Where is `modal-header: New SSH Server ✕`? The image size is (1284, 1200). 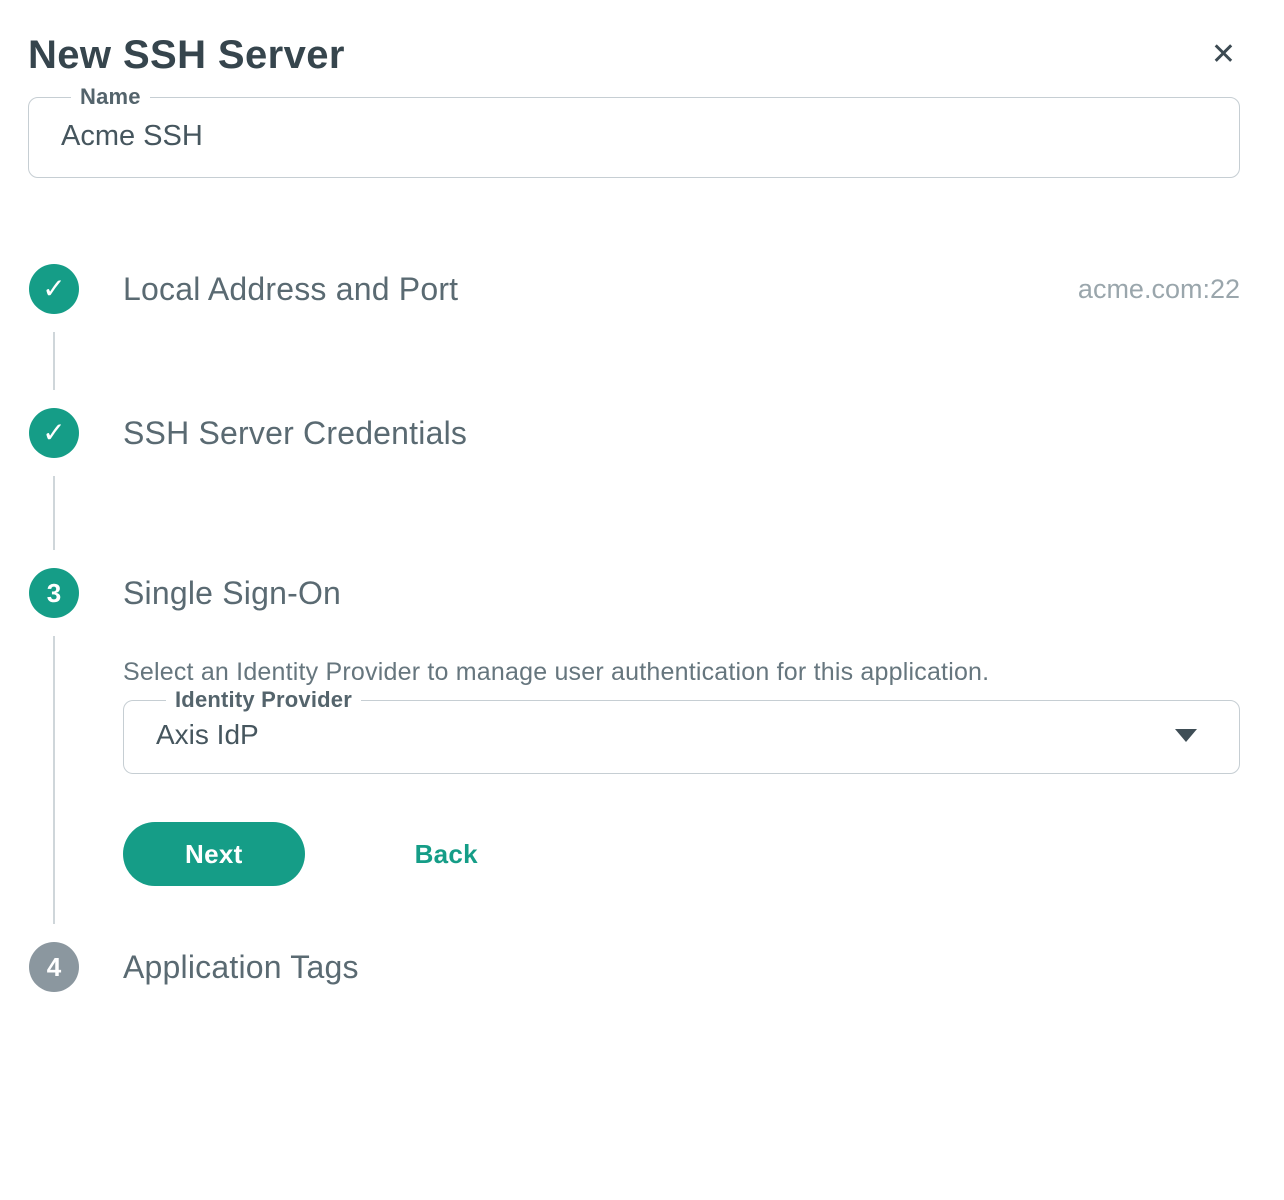 modal-header: New SSH Server ✕ is located at coordinates (634, 55).